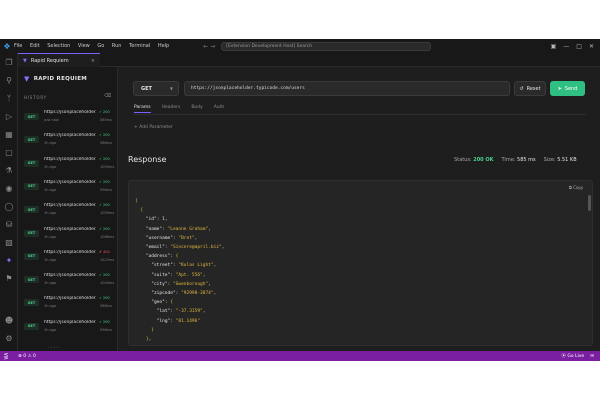  I want to click on remote-explorer-icon: ▢, so click(9, 153).